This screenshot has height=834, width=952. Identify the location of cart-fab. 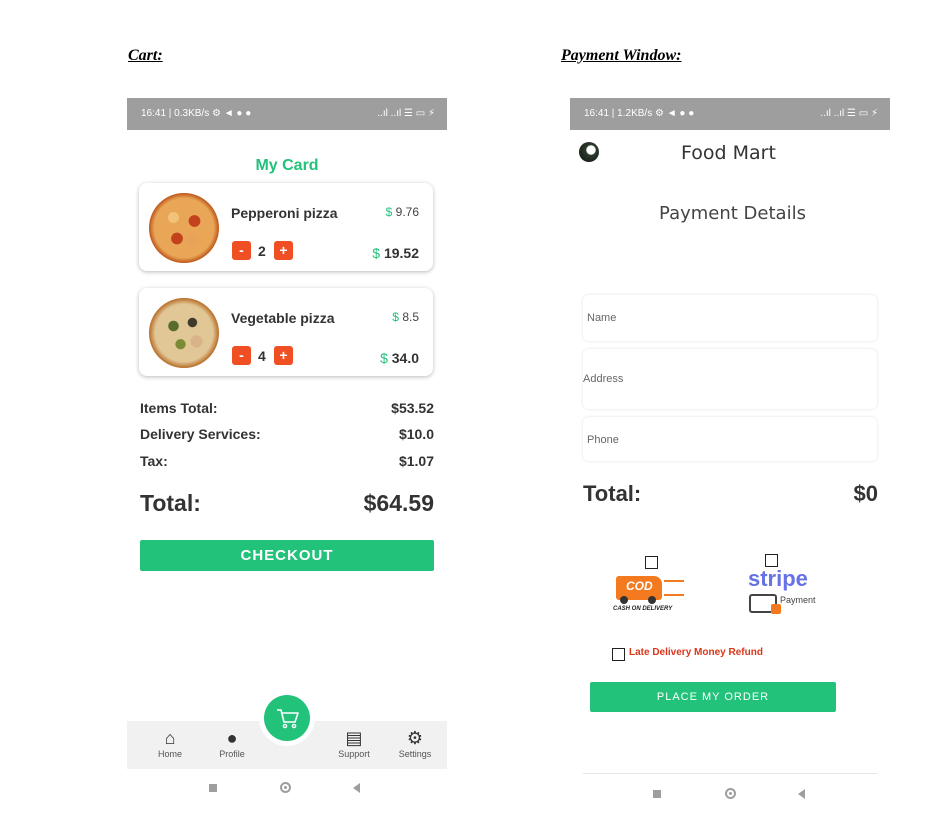
(287, 718).